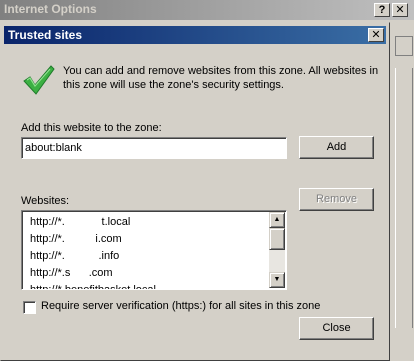  What do you see at coordinates (277, 280) in the screenshot?
I see `scroll-down-icon: ▼` at bounding box center [277, 280].